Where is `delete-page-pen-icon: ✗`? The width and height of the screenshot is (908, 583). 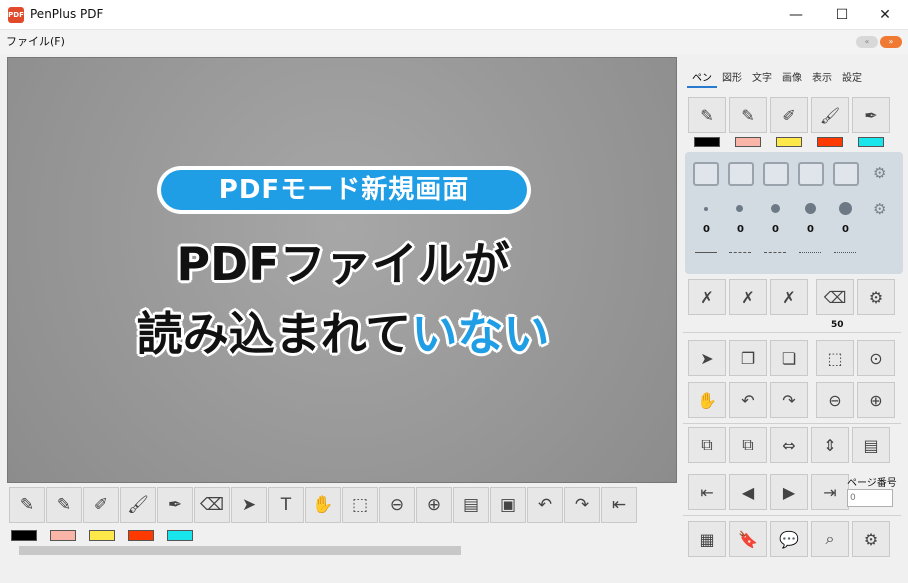 delete-page-pen-icon: ✗ is located at coordinates (748, 297).